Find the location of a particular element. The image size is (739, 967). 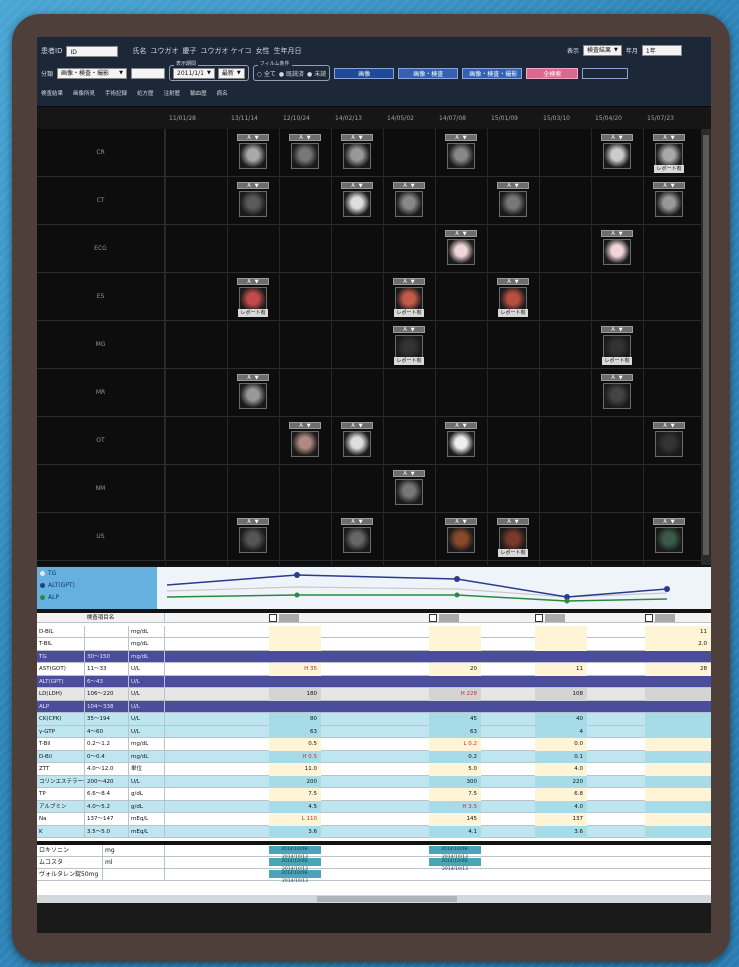

image-exam-button: 画像・検査 is located at coordinates (428, 73).